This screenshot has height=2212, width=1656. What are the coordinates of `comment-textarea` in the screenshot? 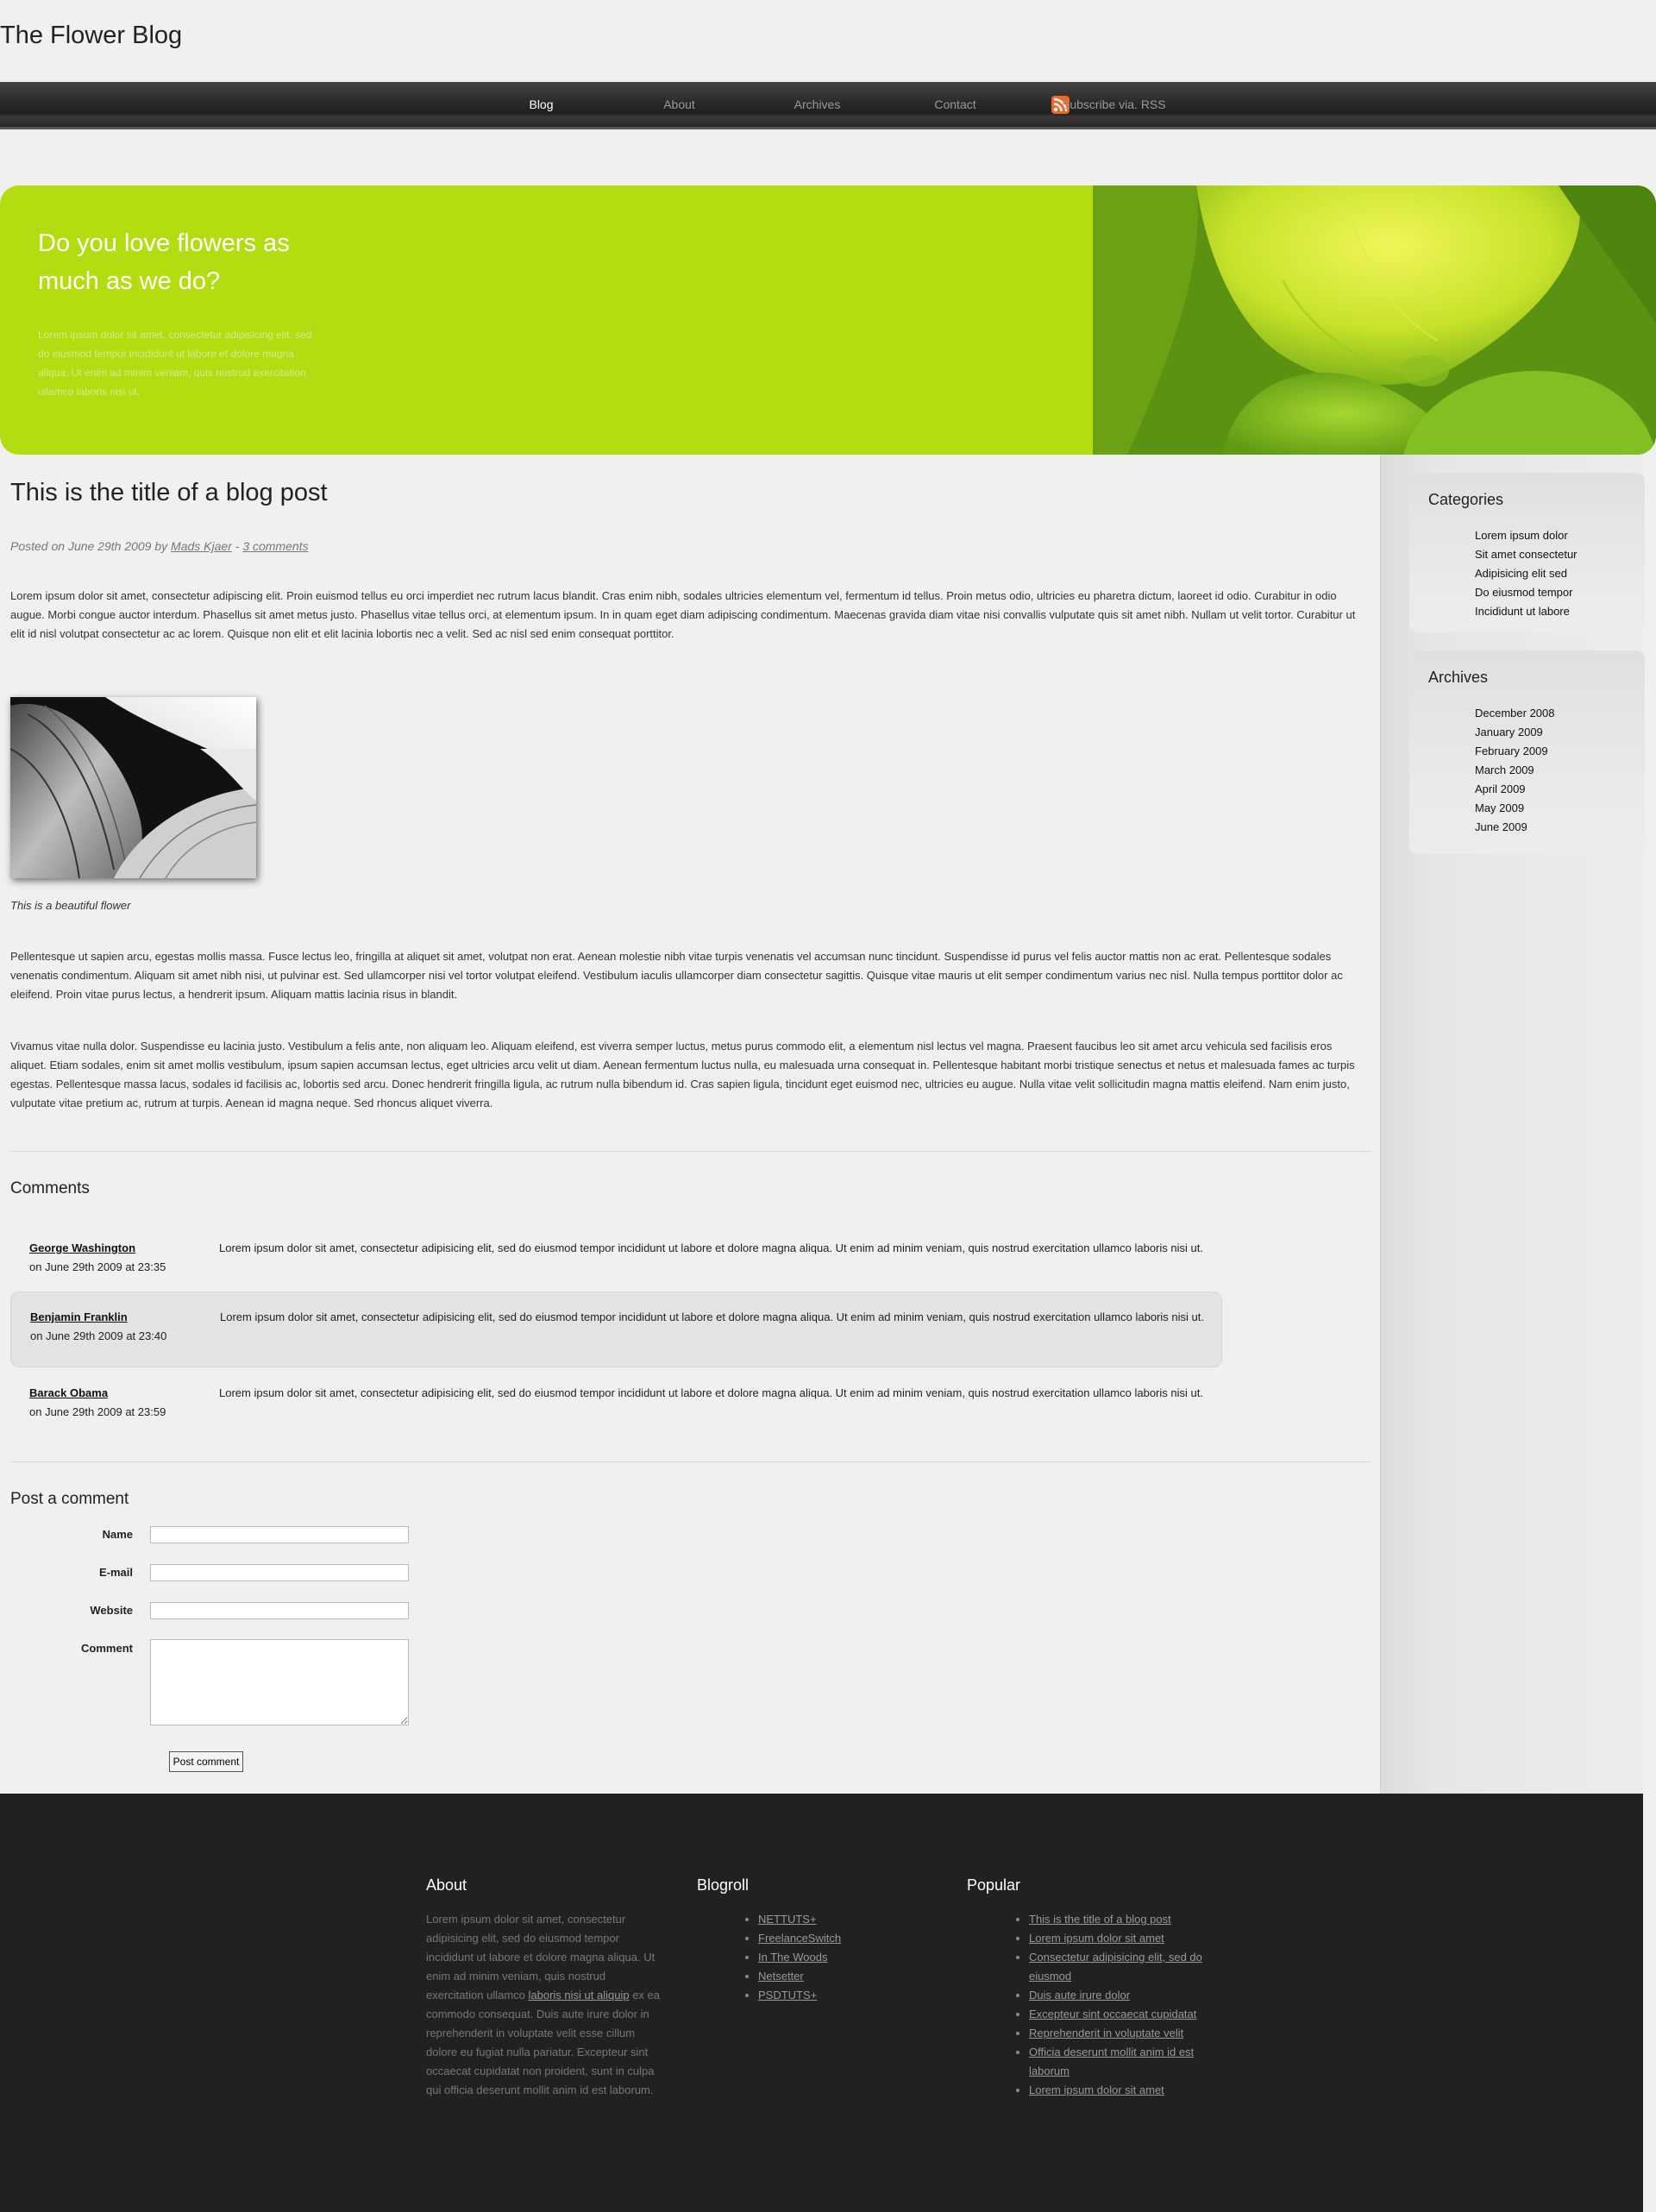 It's located at (279, 1682).